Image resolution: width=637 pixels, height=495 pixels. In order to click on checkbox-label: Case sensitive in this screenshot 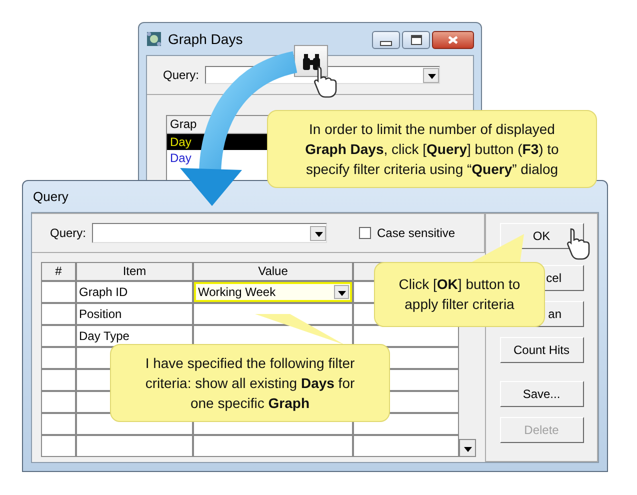, I will do `click(416, 233)`.